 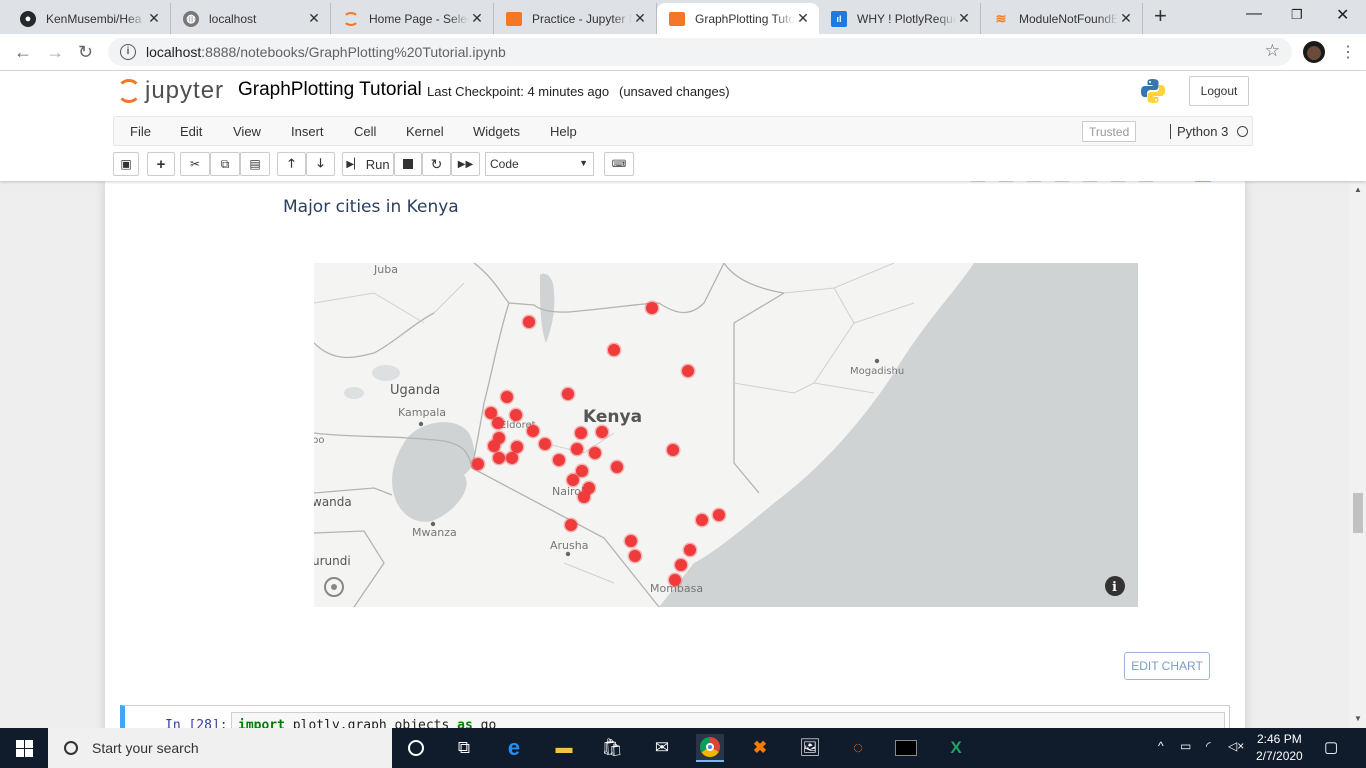 I want to click on menu-insert: Insert, so click(x=307, y=131).